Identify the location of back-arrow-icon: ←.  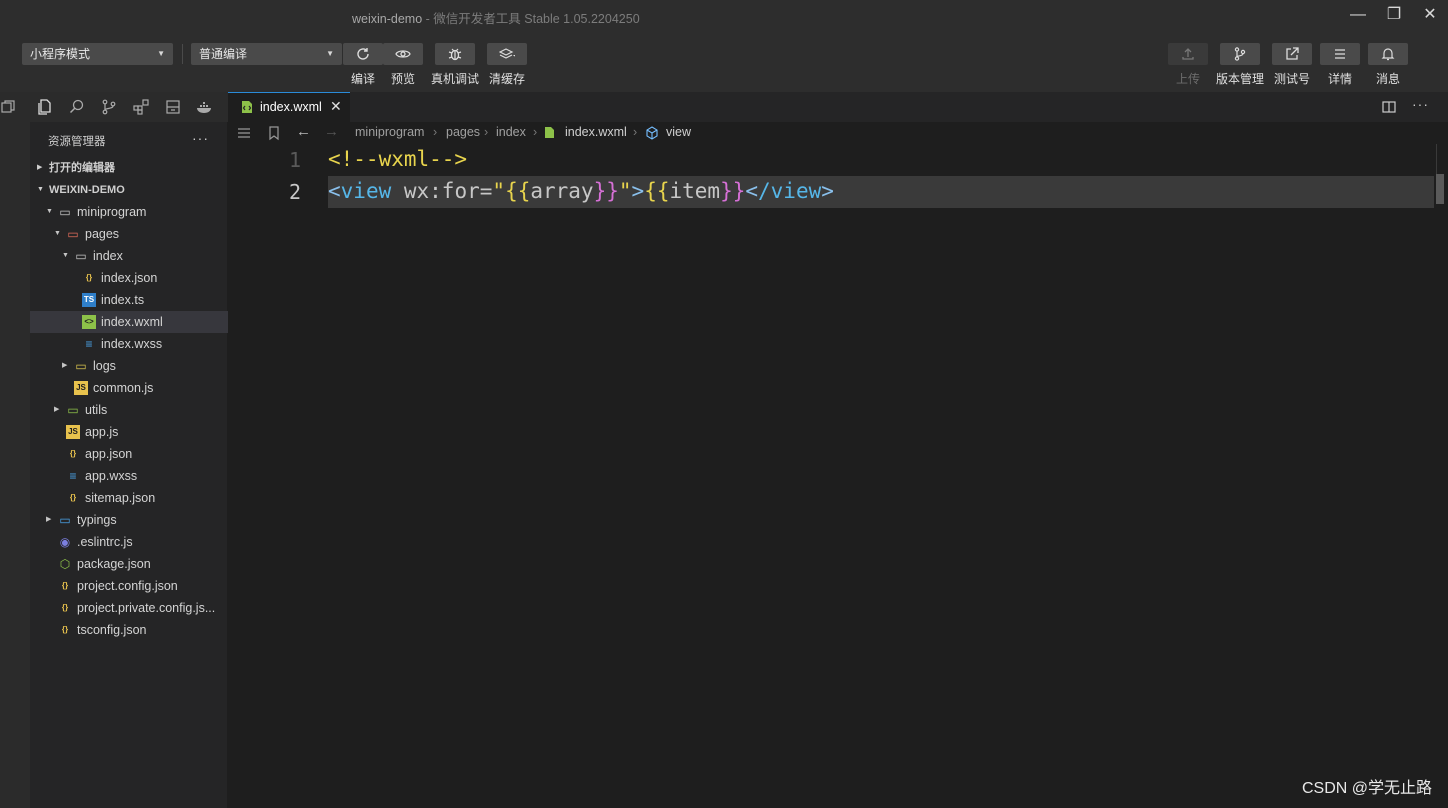
(303, 131).